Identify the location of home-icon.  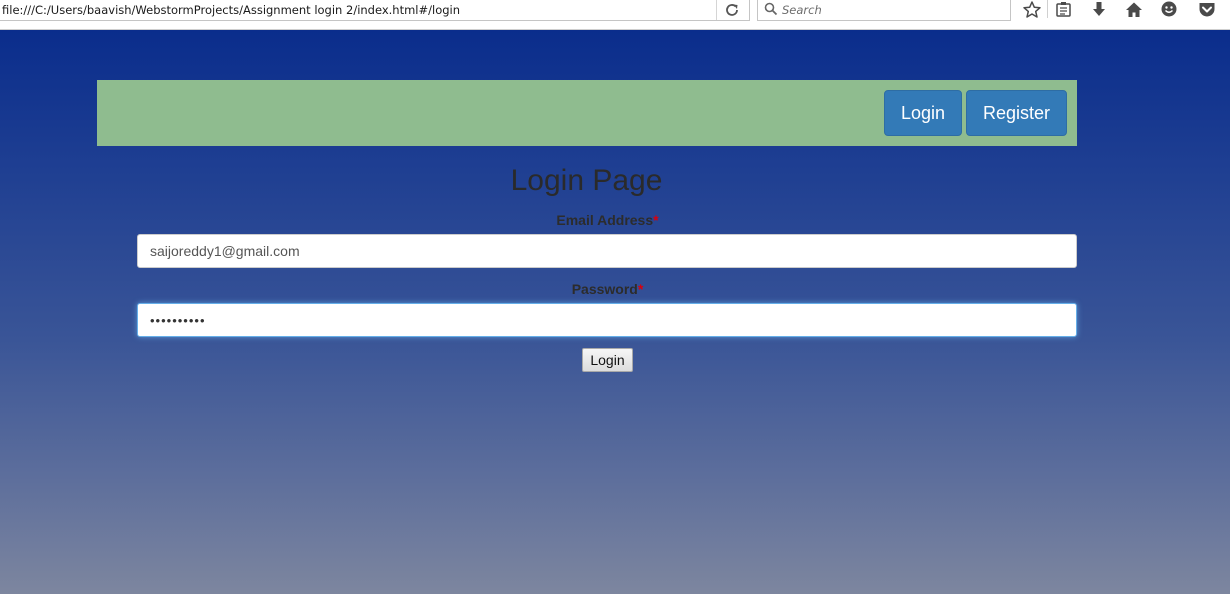
(1134, 10).